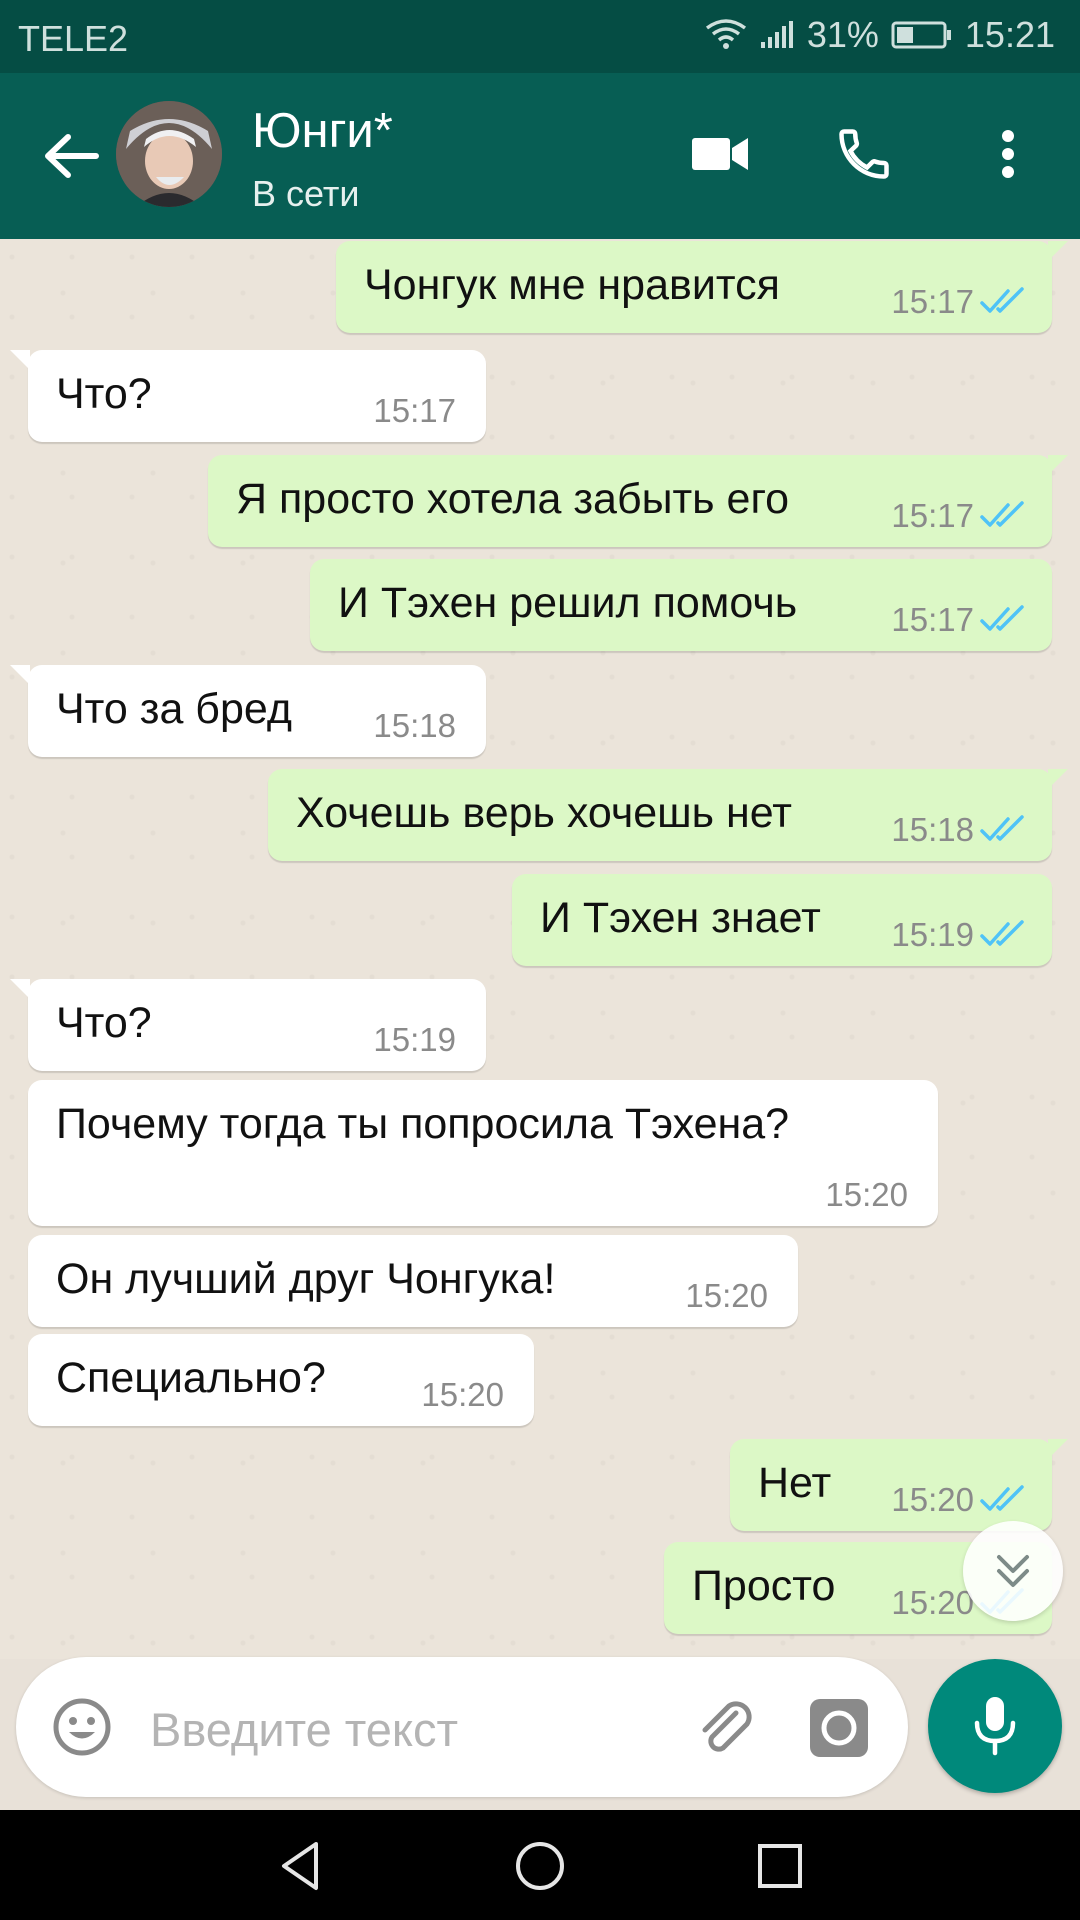 The height and width of the screenshot is (1920, 1080). Describe the element at coordinates (300, 1866) in the screenshot. I see `nav-back-icon` at that location.